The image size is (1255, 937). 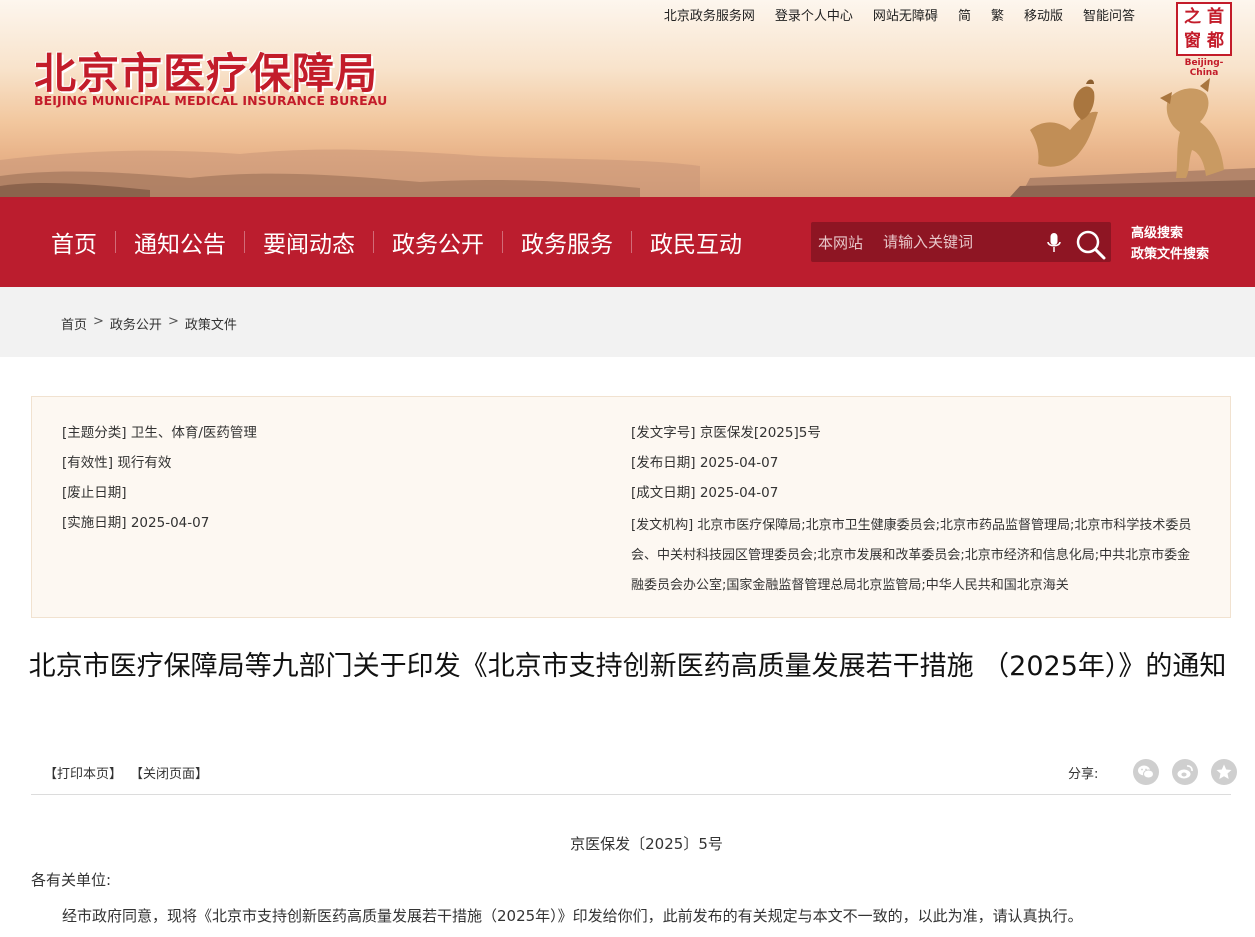 What do you see at coordinates (1170, 254) in the screenshot?
I see `policy-search-link: 政策文件搜索` at bounding box center [1170, 254].